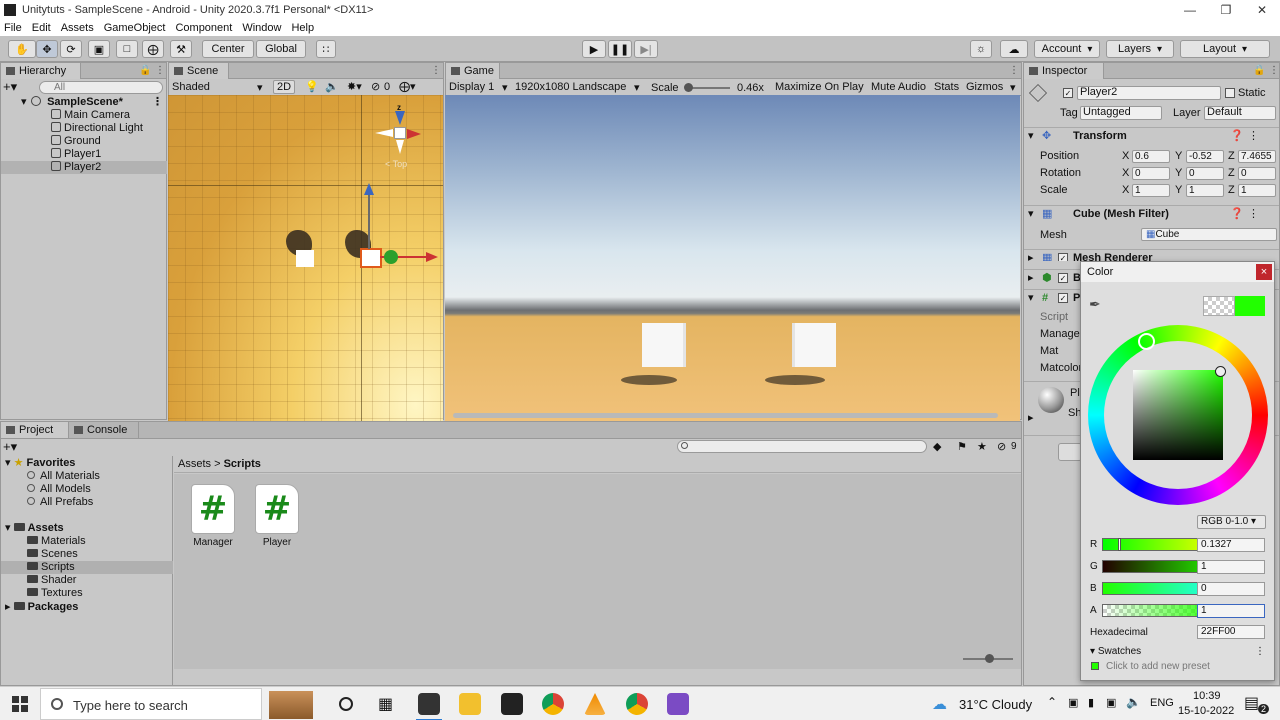 Image resolution: width=1280 pixels, height=720 pixels. What do you see at coordinates (995, 704) in the screenshot?
I see `weather-label: 31°C Cloudy` at bounding box center [995, 704].